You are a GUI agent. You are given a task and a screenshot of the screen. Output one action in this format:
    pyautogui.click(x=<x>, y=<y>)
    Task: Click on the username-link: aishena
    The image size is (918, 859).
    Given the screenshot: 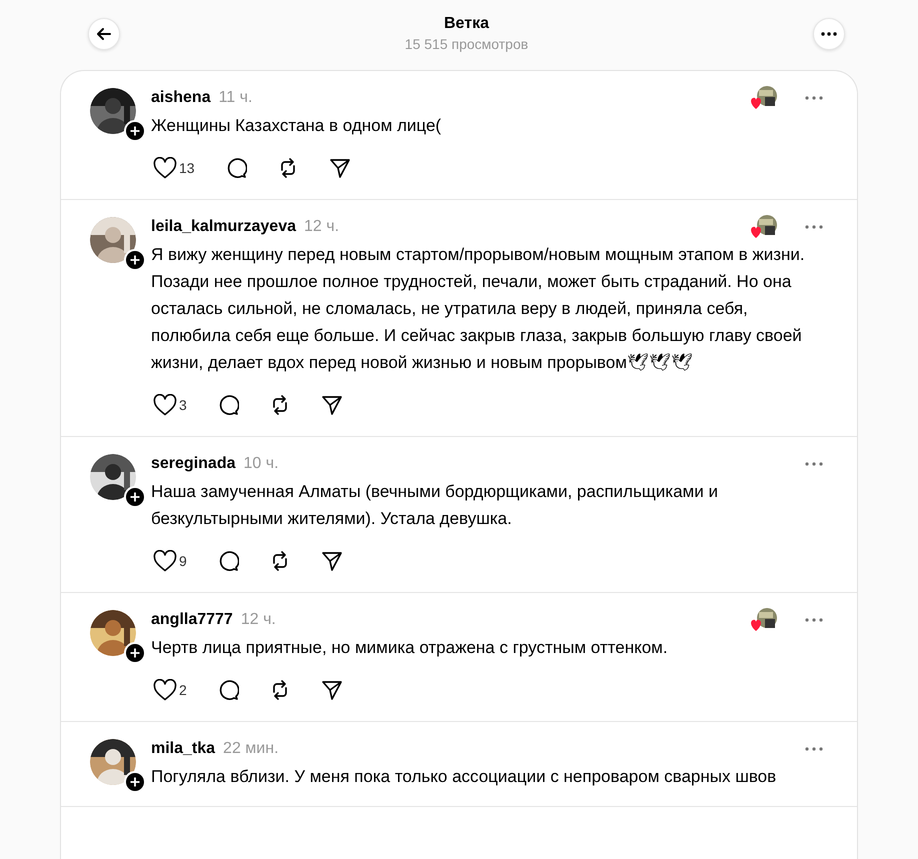 What is the action you would take?
    pyautogui.click(x=181, y=98)
    